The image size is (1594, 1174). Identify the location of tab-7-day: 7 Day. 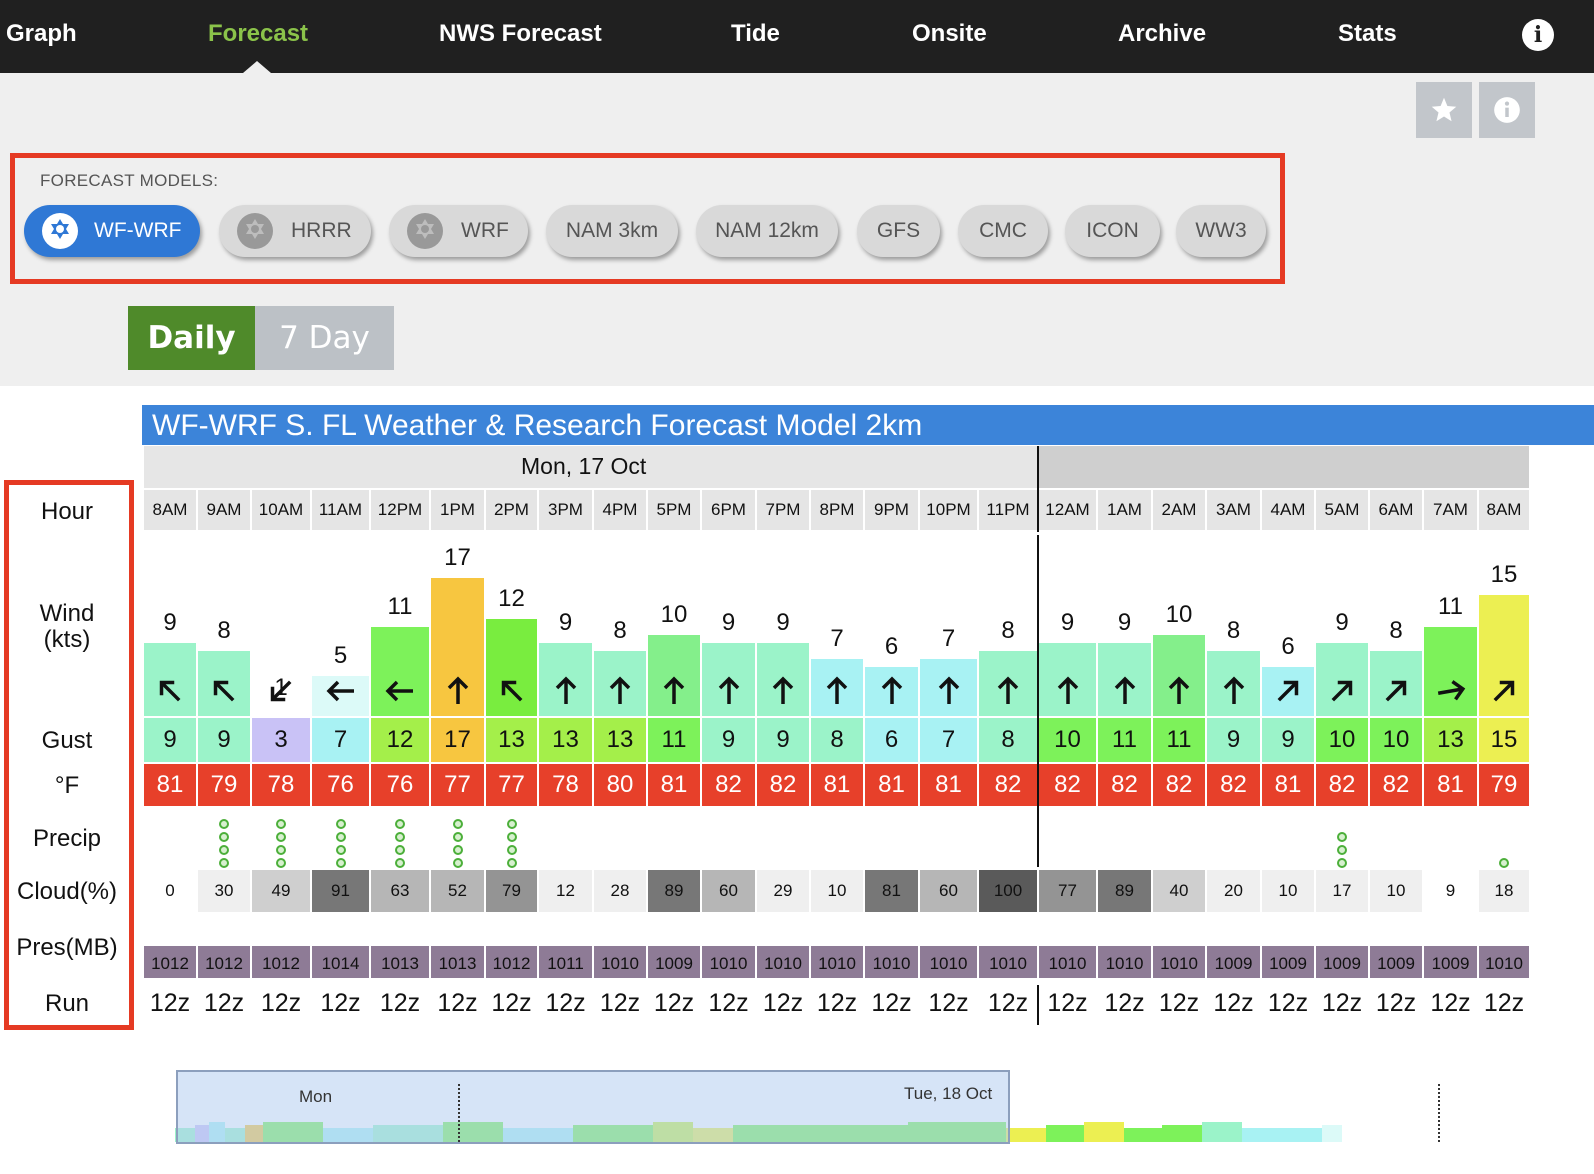
(324, 338).